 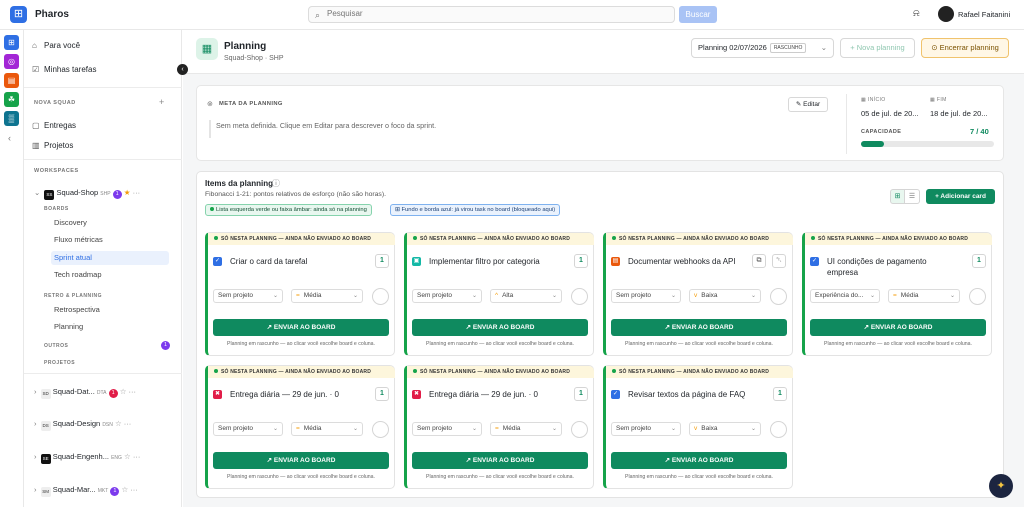 I want to click on board-item-sprint-atual: Sprint atual, so click(x=110, y=258).